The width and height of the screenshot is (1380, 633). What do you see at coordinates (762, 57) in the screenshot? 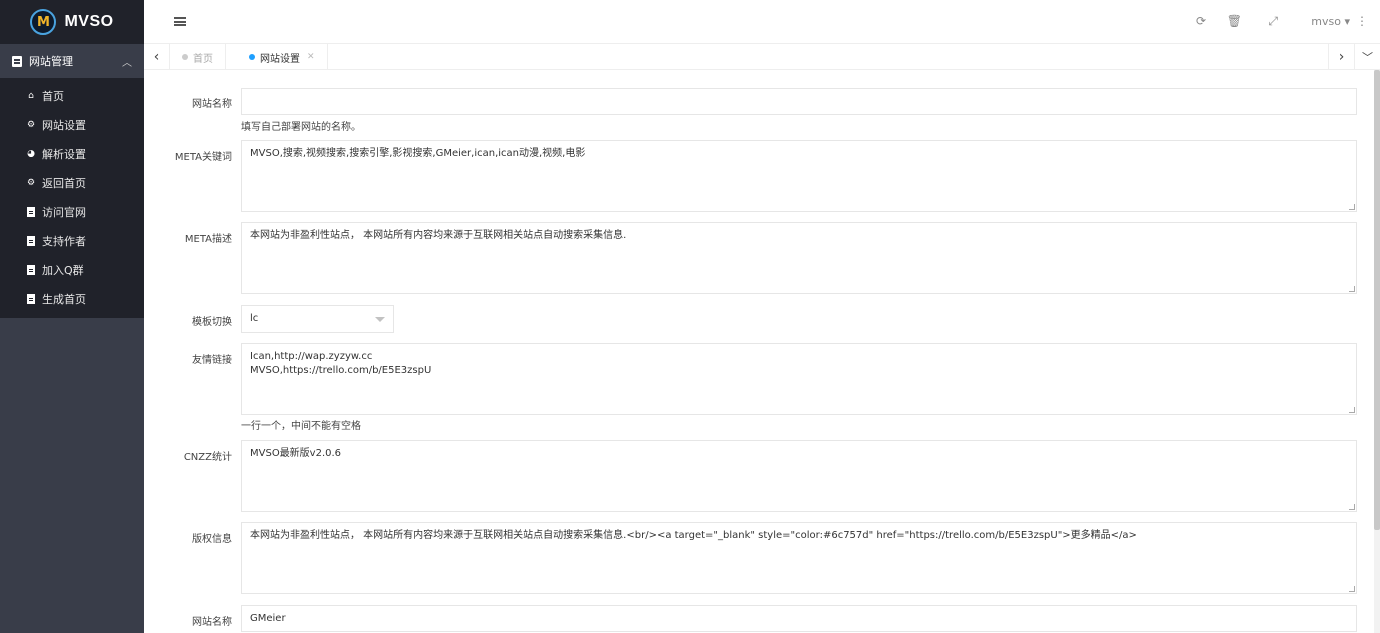
I see `tab-bar: ‹ 首页 网站设置 ✕ › ﹀` at bounding box center [762, 57].